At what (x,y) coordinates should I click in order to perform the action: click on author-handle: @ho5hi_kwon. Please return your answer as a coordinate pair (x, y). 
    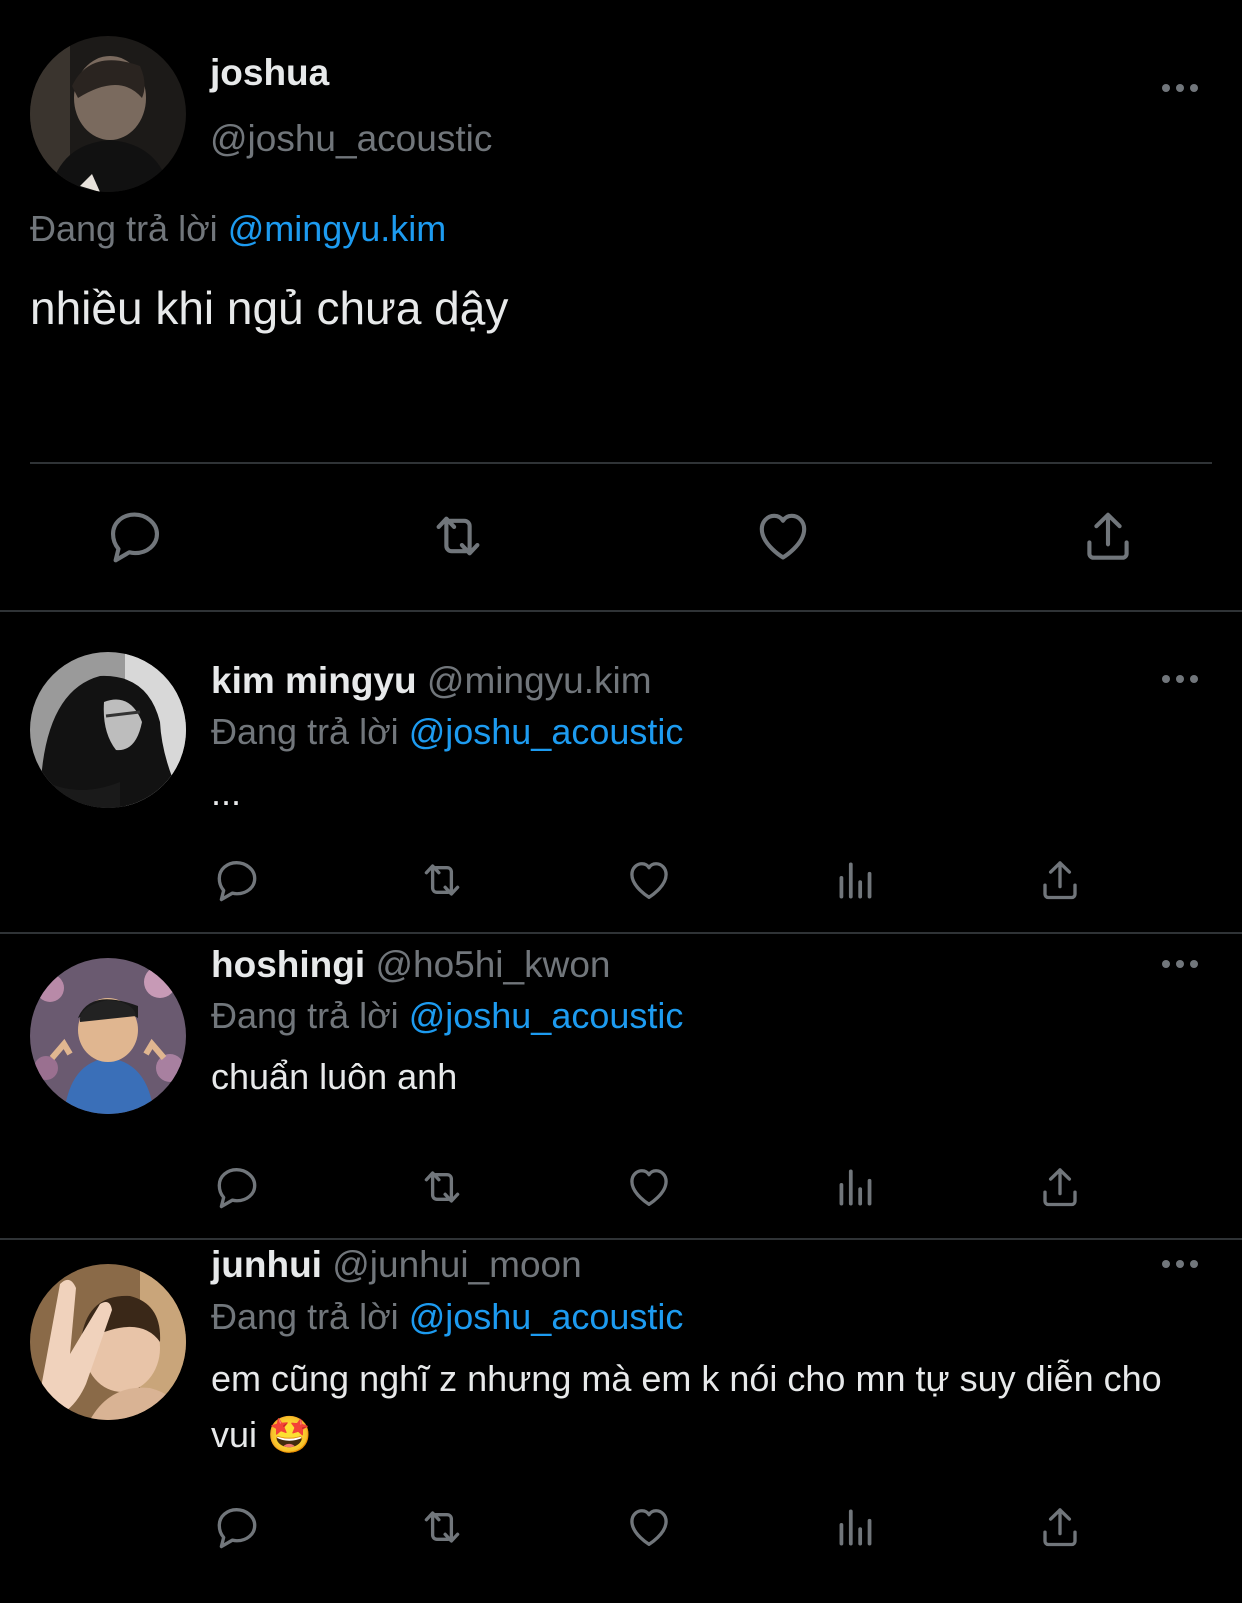
    Looking at the image, I should click on (492, 964).